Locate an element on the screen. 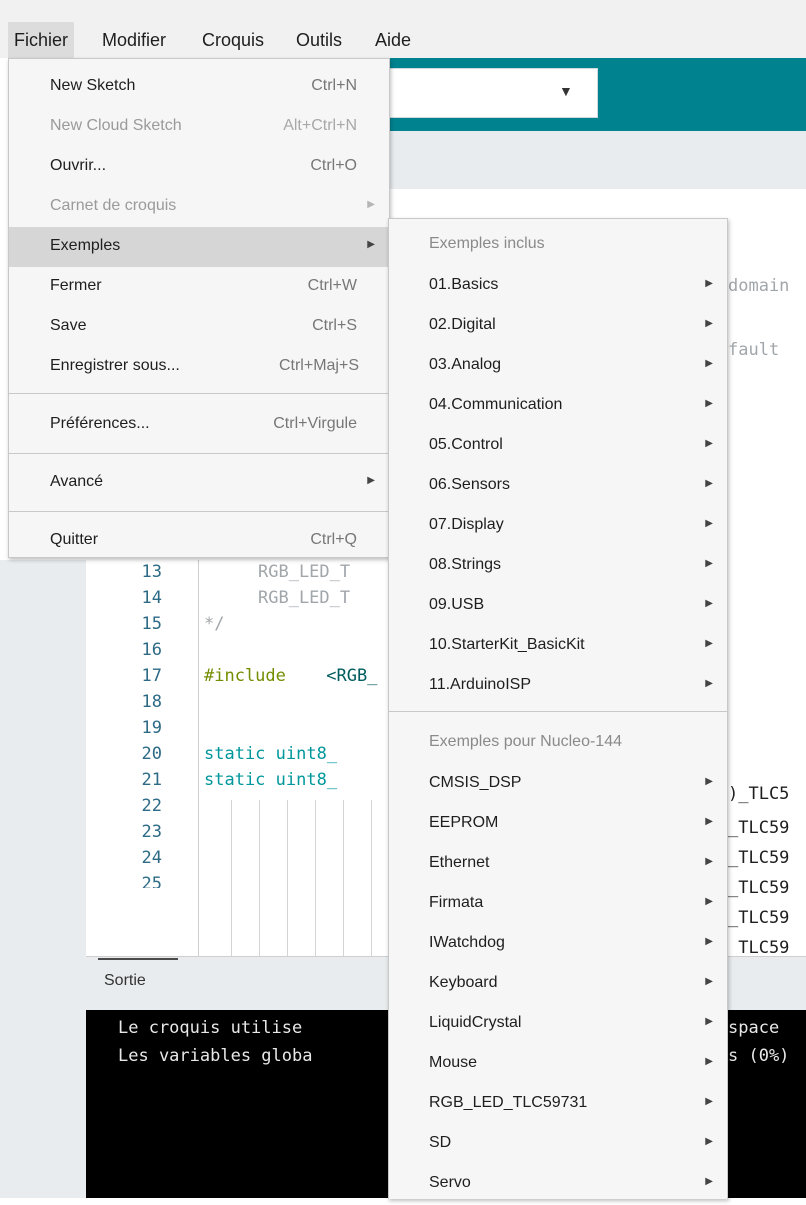  menu-item-avance: Avancé ▶ is located at coordinates (199, 483).